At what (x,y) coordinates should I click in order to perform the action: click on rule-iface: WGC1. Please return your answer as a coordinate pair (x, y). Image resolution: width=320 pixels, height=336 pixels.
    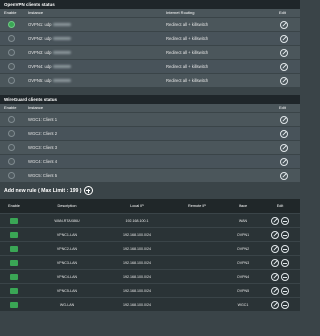
    Looking at the image, I should click on (243, 304).